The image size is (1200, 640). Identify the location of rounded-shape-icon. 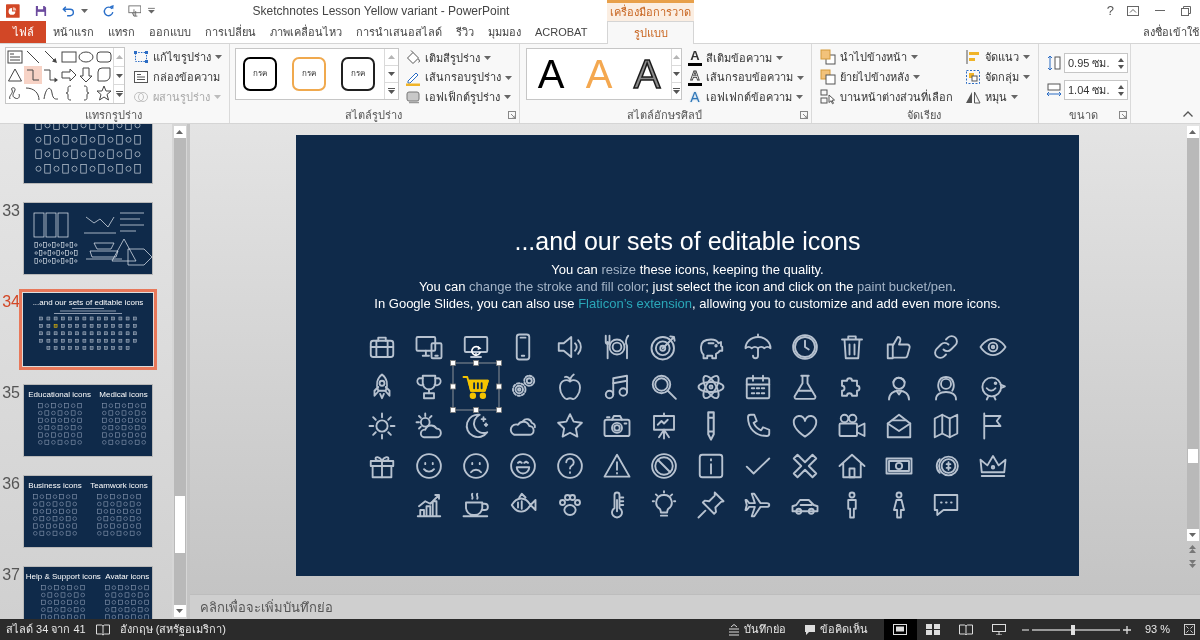
(104, 75).